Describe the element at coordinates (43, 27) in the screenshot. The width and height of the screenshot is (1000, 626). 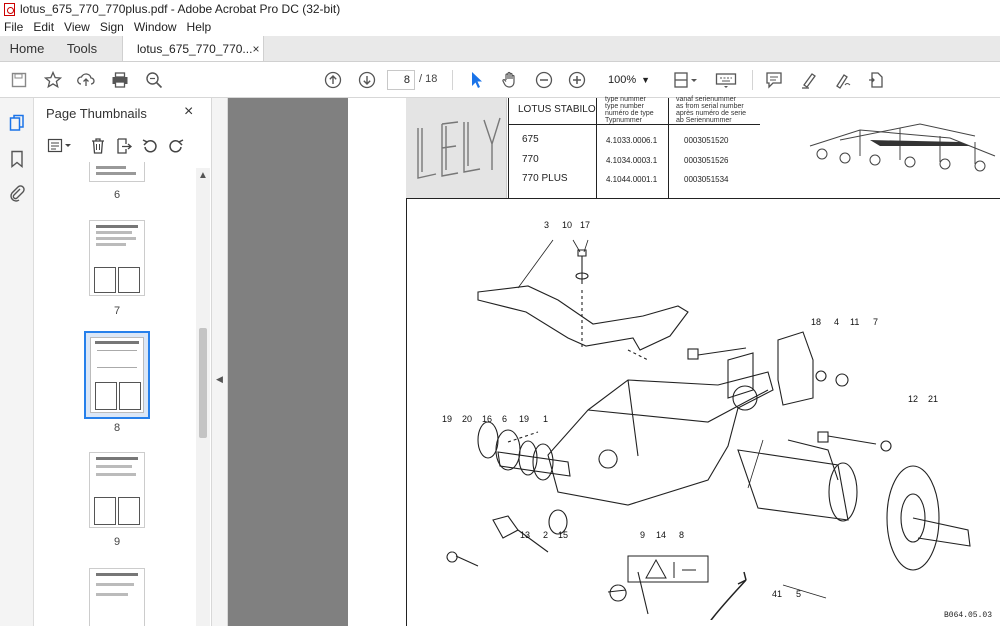
I see `menu-edit: Edit` at that location.